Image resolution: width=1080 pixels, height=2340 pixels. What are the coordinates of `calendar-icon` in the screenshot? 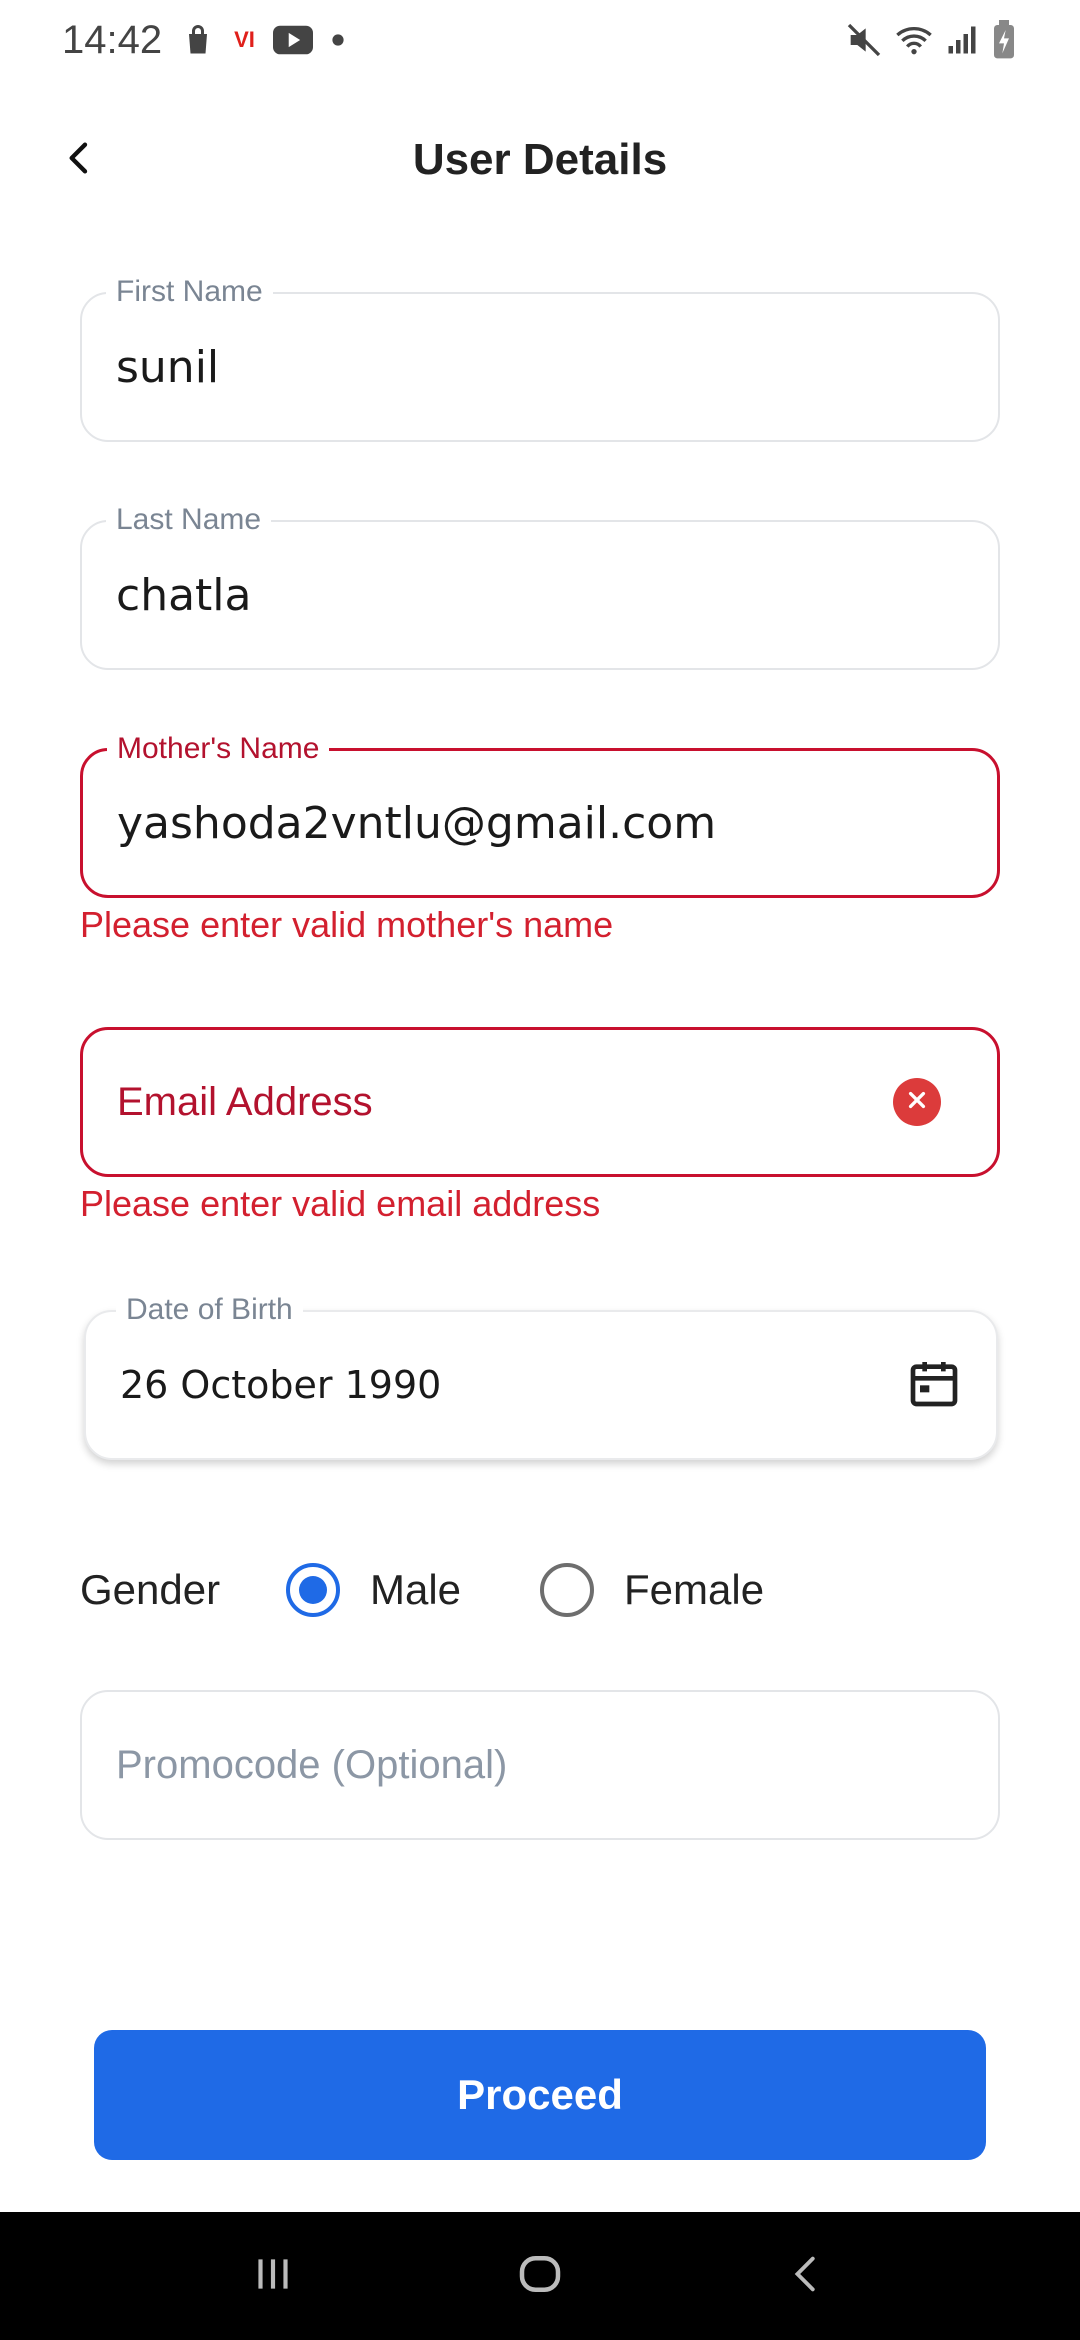 It's located at (934, 1385).